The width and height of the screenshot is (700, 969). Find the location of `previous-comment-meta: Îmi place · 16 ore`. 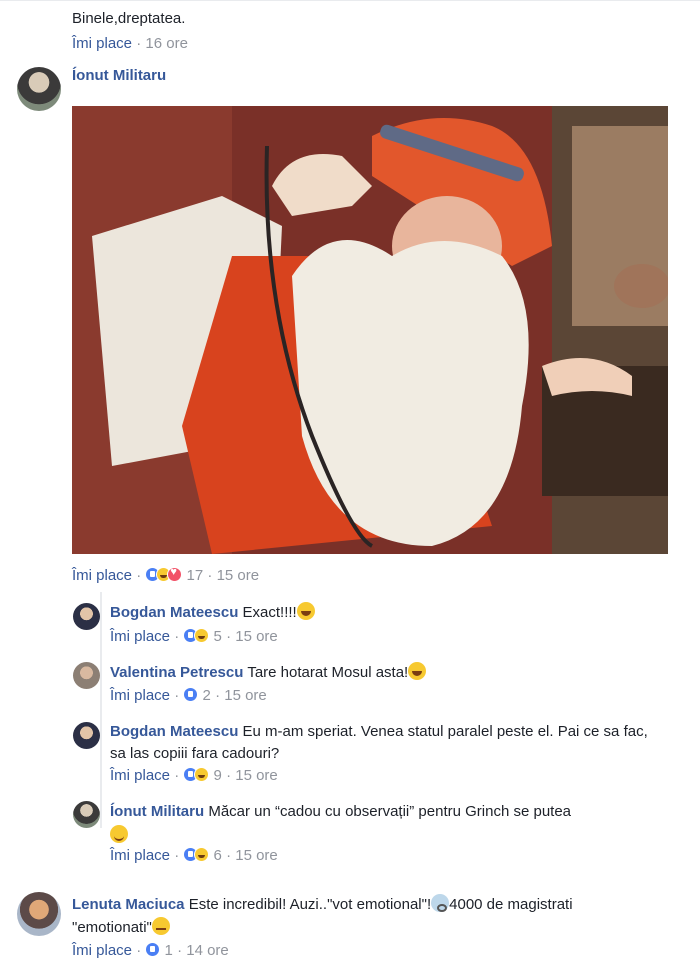

previous-comment-meta: Îmi place · 16 ore is located at coordinates (130, 43).